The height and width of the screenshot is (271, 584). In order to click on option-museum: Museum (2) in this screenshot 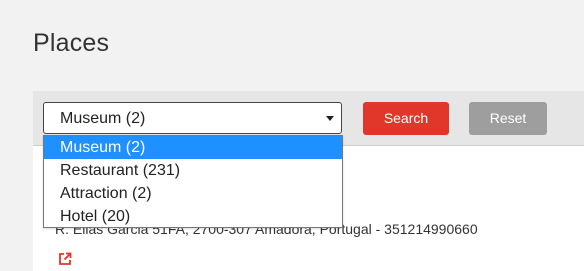, I will do `click(193, 147)`.